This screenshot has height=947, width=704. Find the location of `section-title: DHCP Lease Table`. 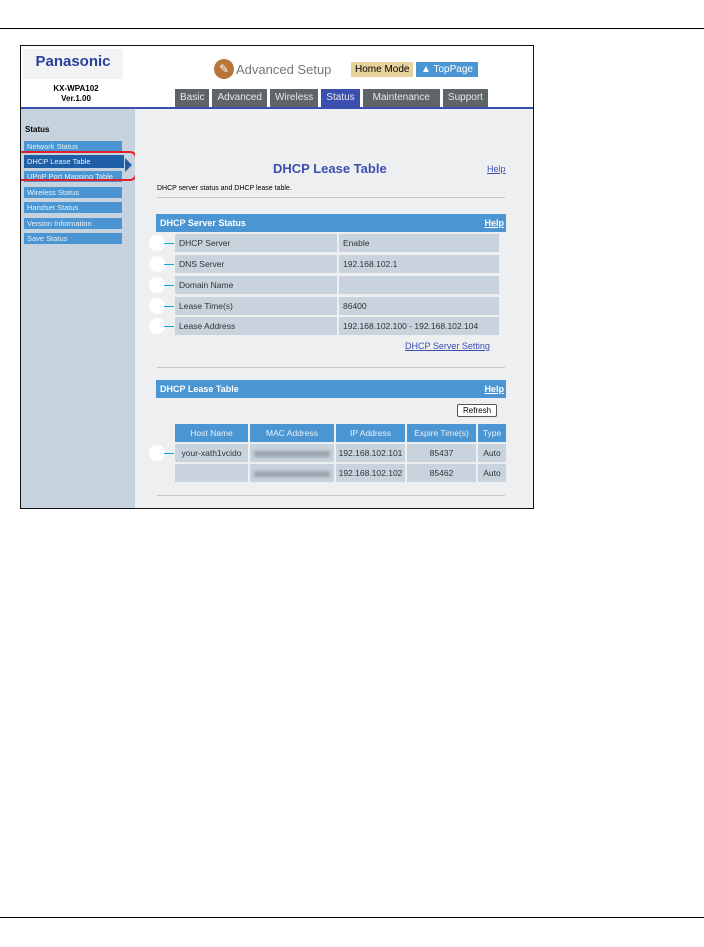

section-title: DHCP Lease Table is located at coordinates (199, 389).